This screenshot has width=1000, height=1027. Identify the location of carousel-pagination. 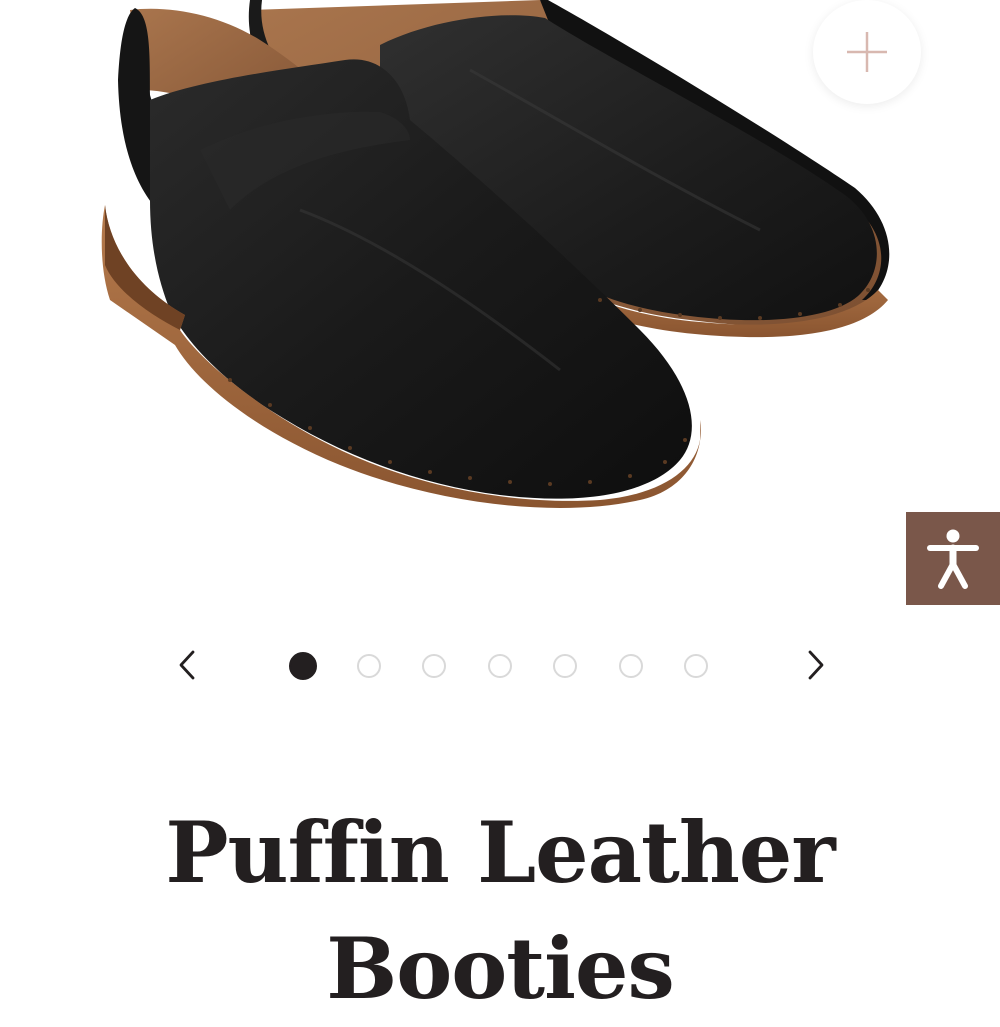
(498, 666).